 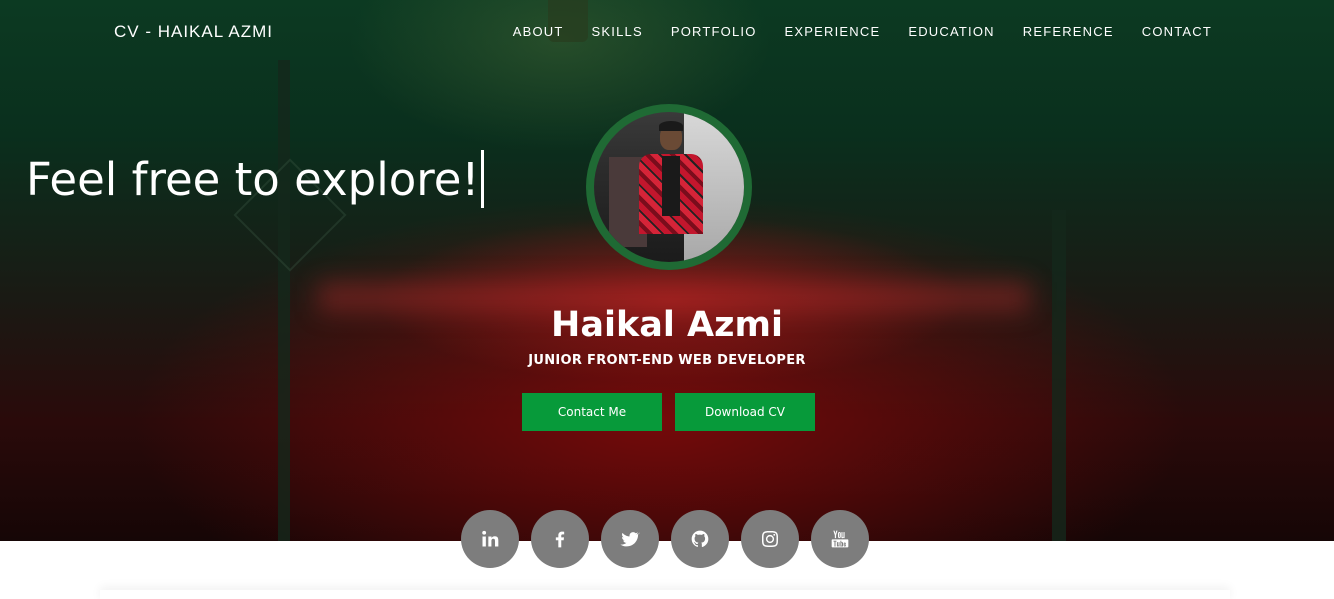 I want to click on nav-link-reference: REFERENCE, so click(x=1068, y=31).